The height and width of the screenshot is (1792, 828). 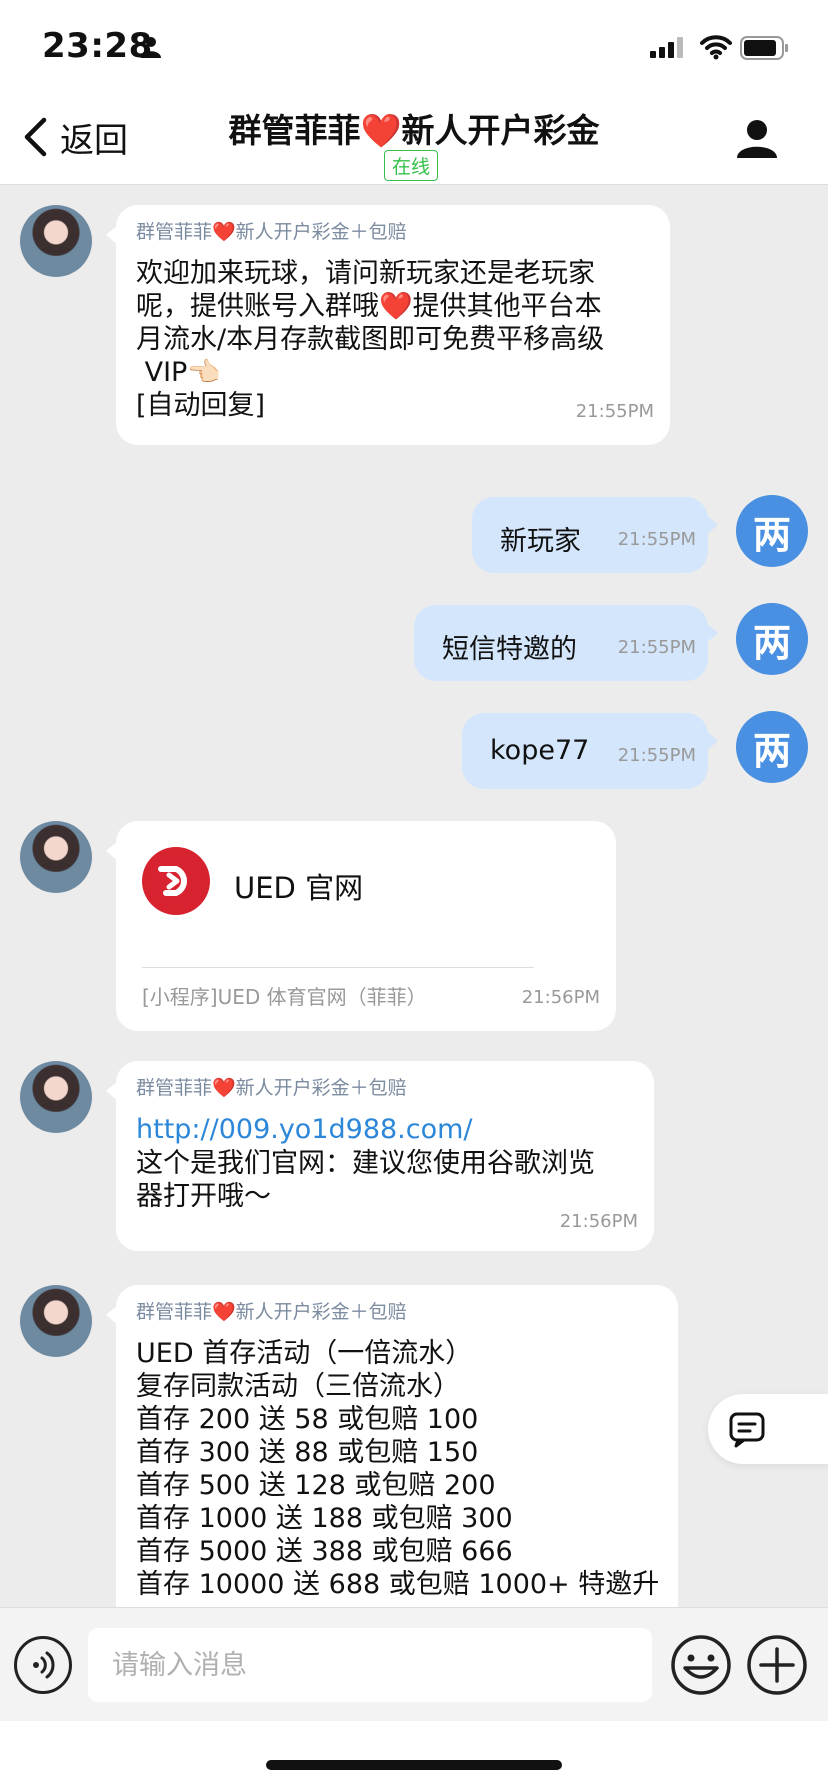 What do you see at coordinates (370, 1665) in the screenshot?
I see `message-input` at bounding box center [370, 1665].